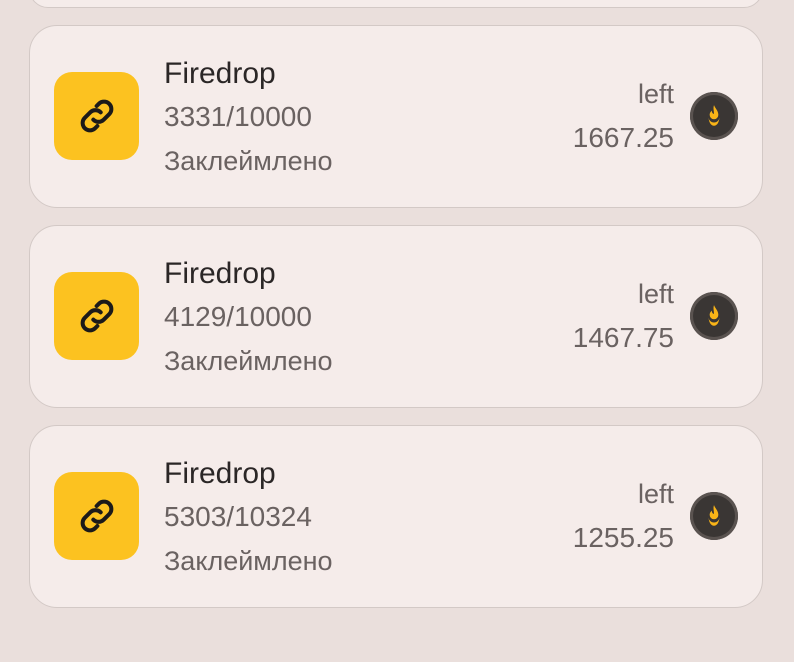 This screenshot has height=662, width=794. I want to click on drop-card-partial, so click(396, 4).